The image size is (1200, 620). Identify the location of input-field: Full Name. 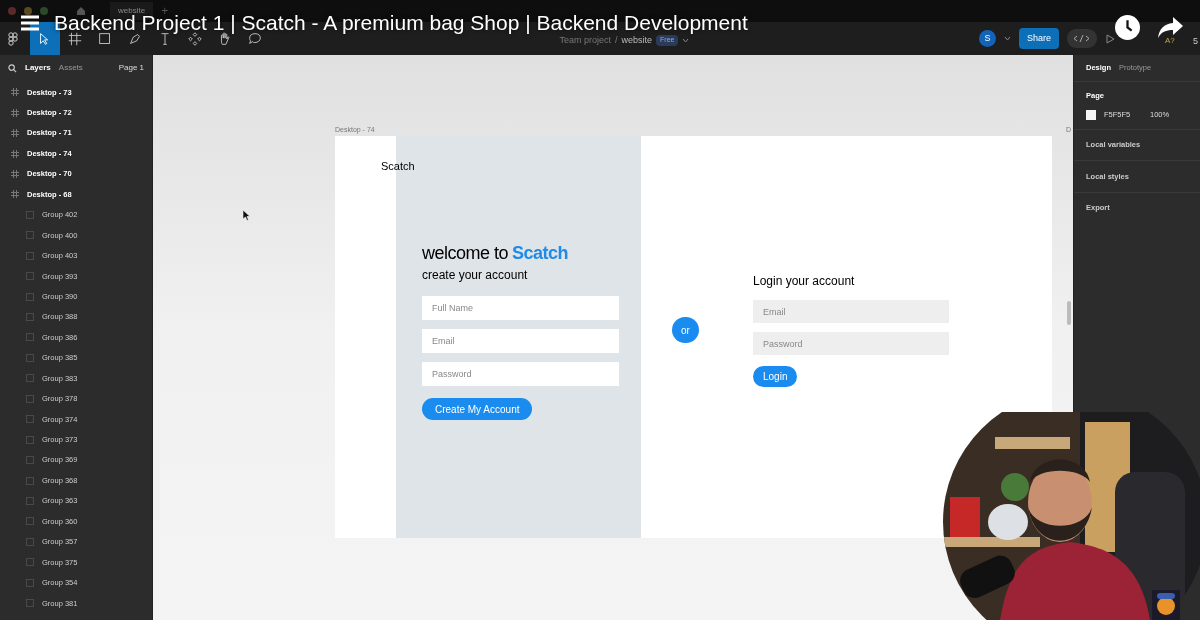
(520, 308).